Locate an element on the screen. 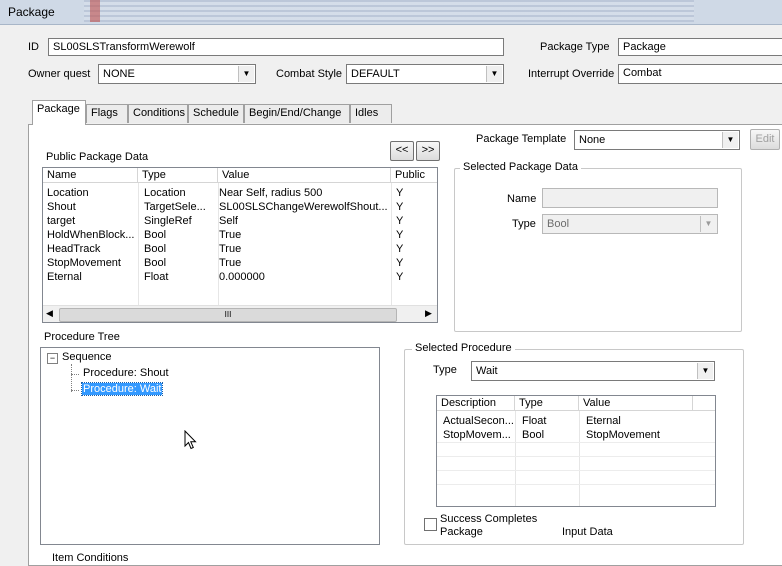 Image resolution: width=782 pixels, height=566 pixels. procedure-type-dropdown: Wait ▼ is located at coordinates (593, 371).